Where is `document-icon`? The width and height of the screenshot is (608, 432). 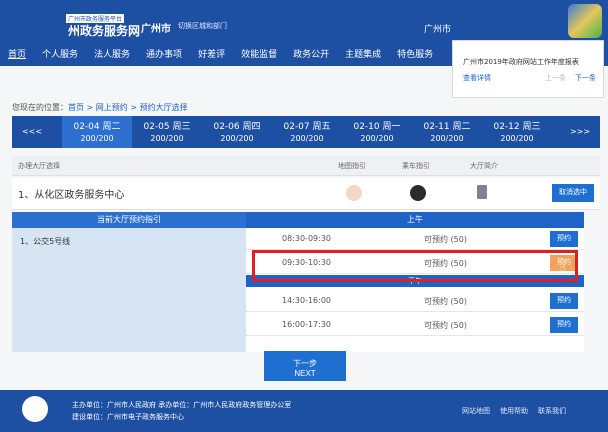
document-icon is located at coordinates (482, 192).